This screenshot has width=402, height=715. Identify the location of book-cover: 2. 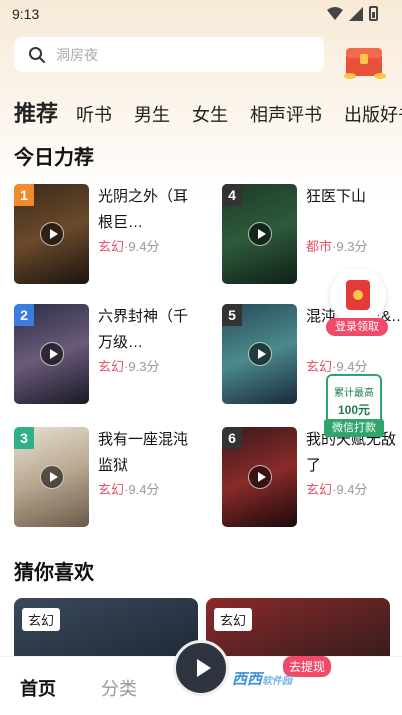
(51, 354).